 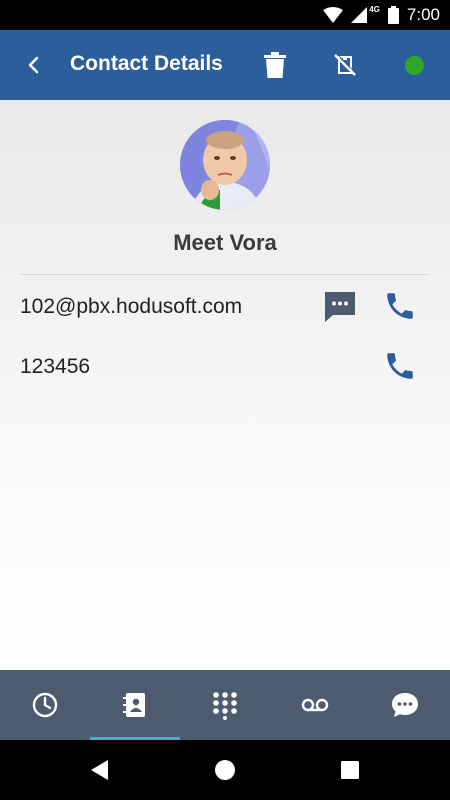 What do you see at coordinates (423, 14) in the screenshot?
I see `status-time: 7:00` at bounding box center [423, 14].